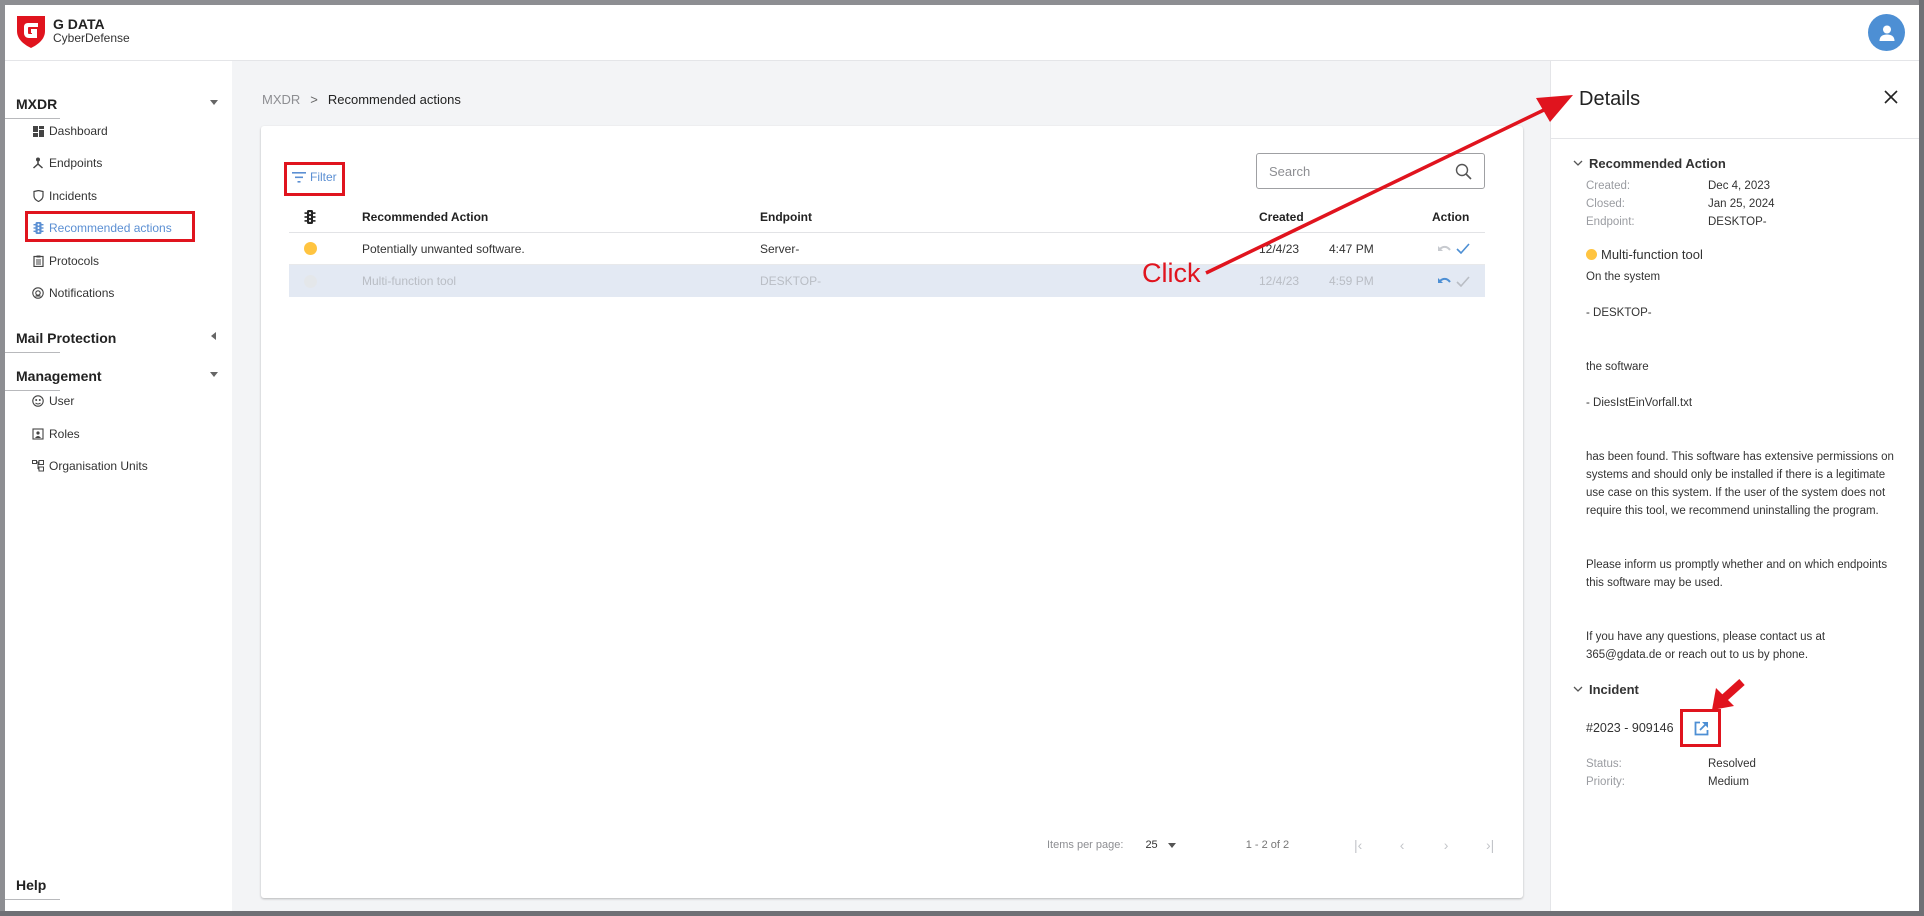 The height and width of the screenshot is (916, 1924). I want to click on field-value: Medium, so click(1728, 782).